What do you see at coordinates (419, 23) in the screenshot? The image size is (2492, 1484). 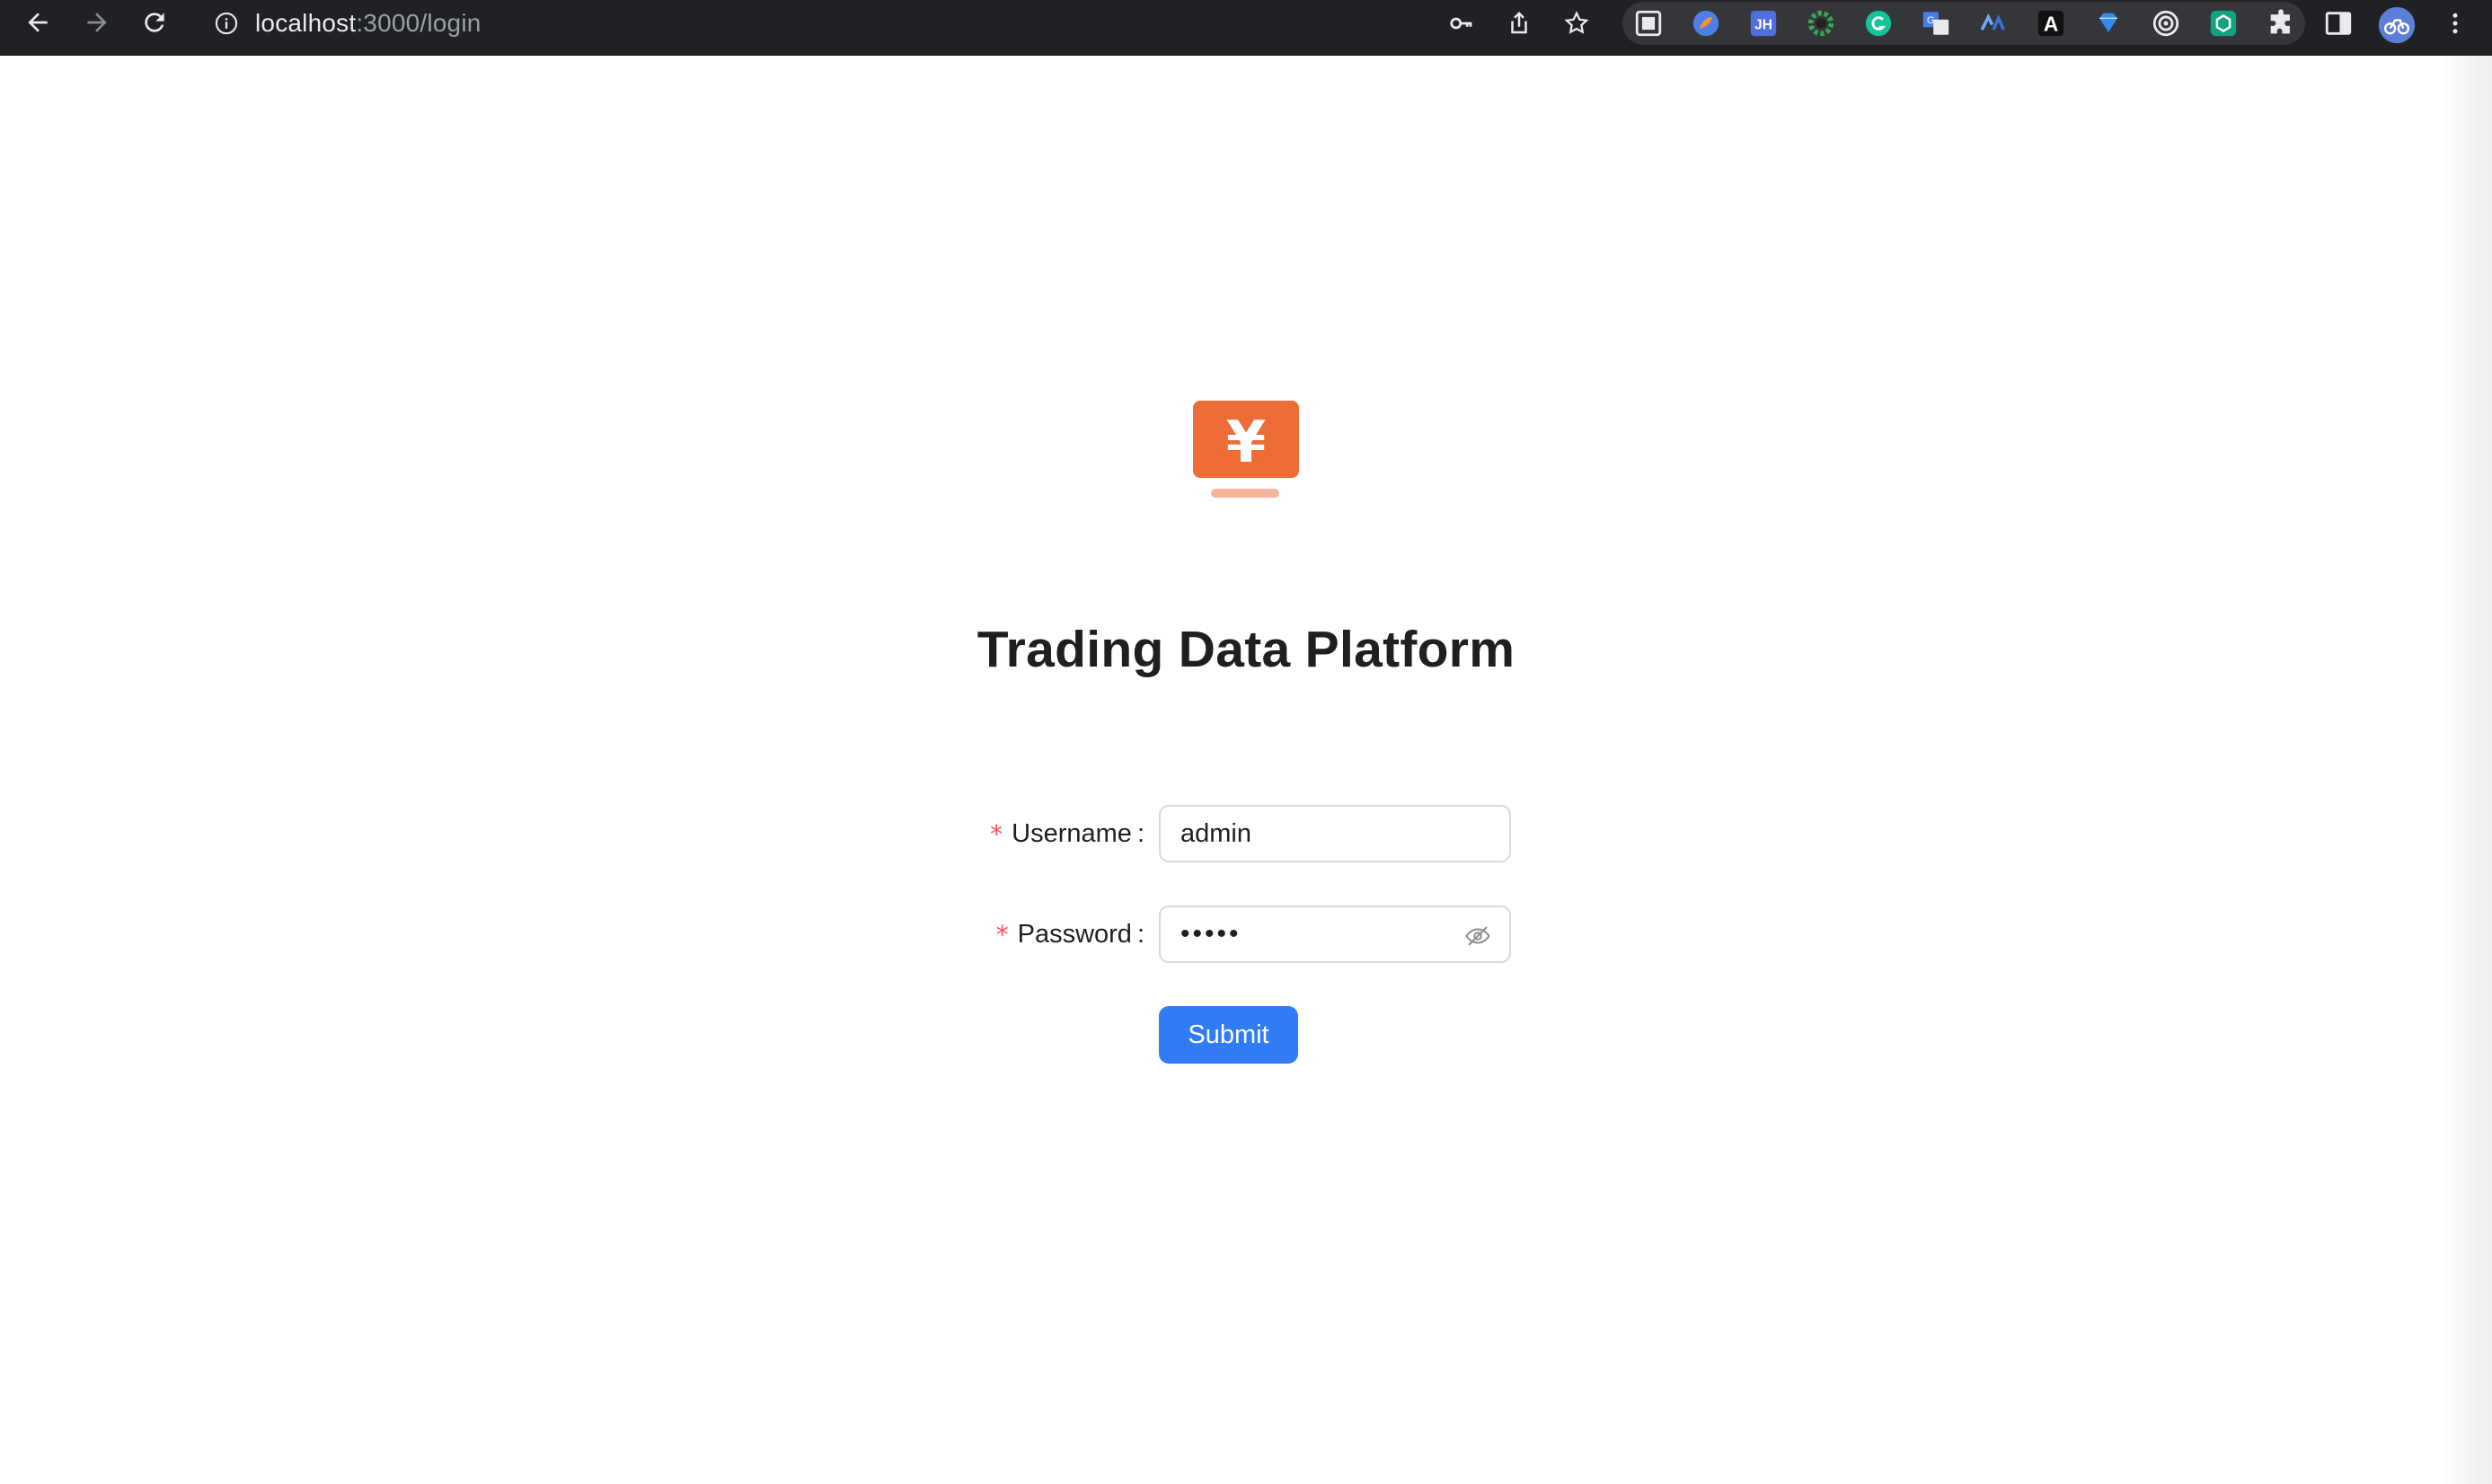 I see `url-path: :3000/login` at bounding box center [419, 23].